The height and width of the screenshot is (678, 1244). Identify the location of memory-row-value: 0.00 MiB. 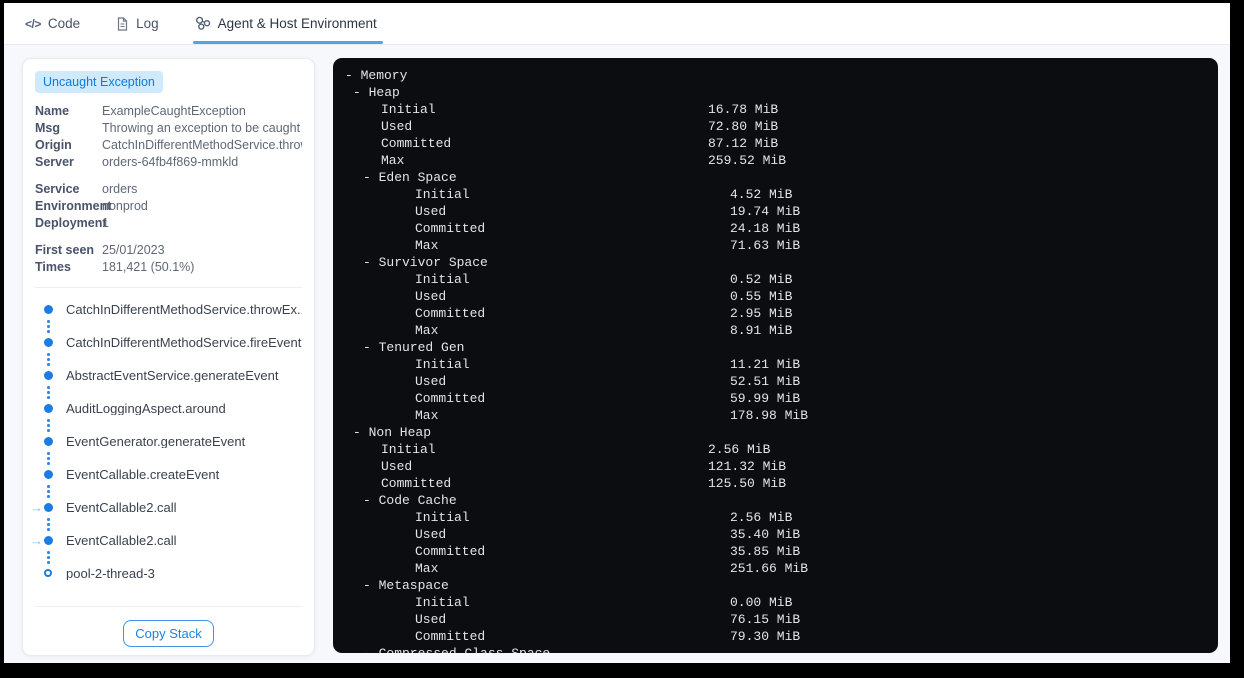
(761, 602).